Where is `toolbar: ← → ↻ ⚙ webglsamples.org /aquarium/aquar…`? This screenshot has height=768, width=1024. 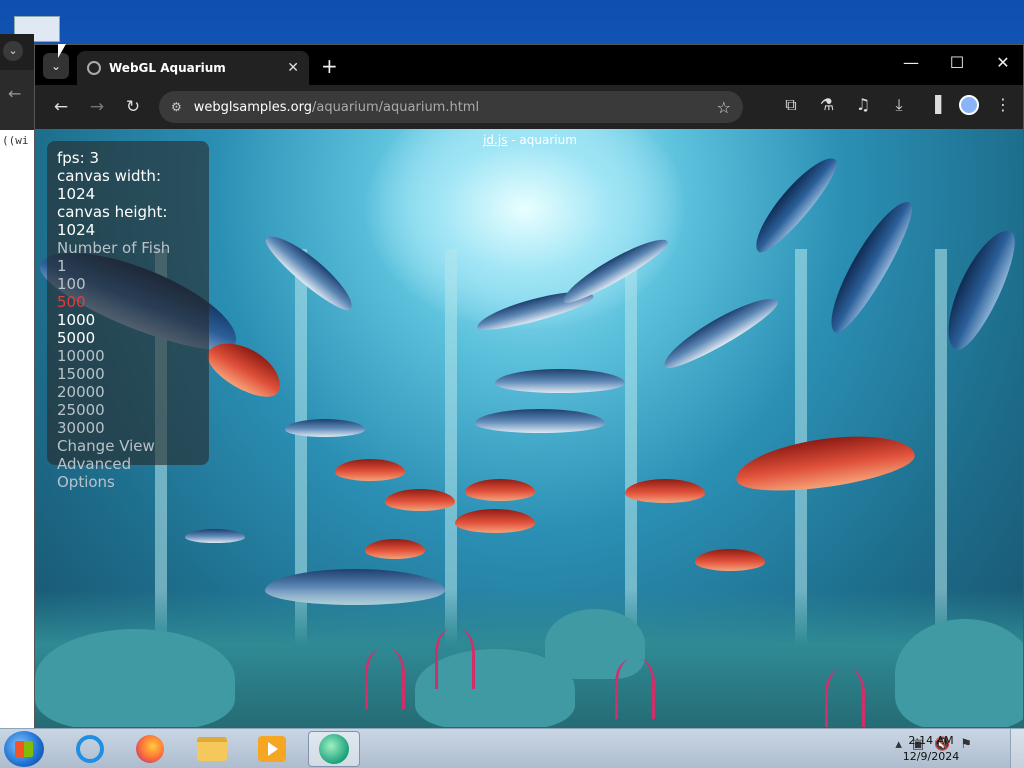 toolbar: ← → ↻ ⚙ webglsamples.org /aquarium/aquar… is located at coordinates (529, 107).